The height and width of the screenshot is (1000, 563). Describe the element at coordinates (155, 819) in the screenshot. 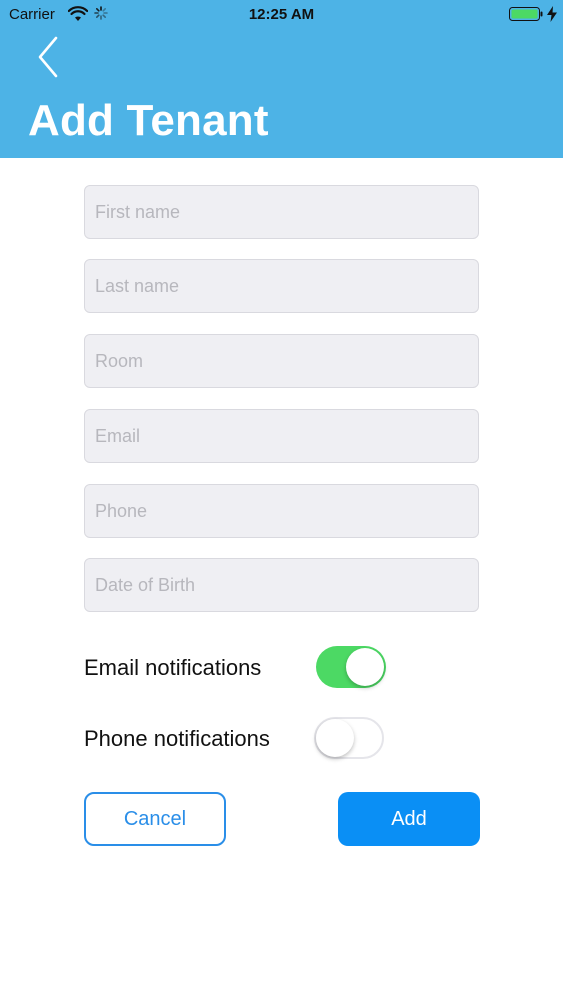

I see `cancel-button: Cancel` at that location.